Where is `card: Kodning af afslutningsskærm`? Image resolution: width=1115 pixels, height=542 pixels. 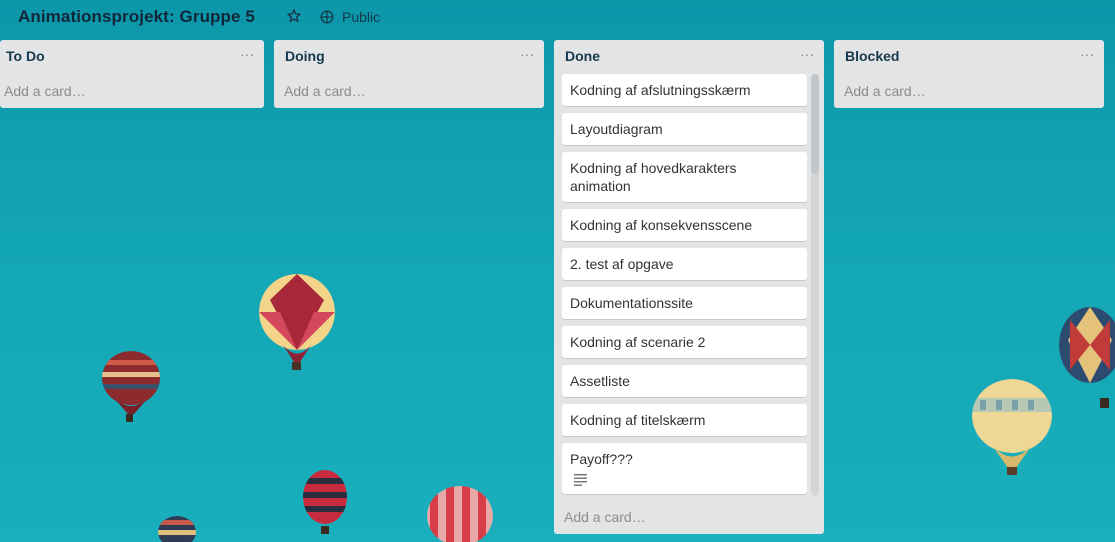 card: Kodning af afslutningsskærm is located at coordinates (684, 90).